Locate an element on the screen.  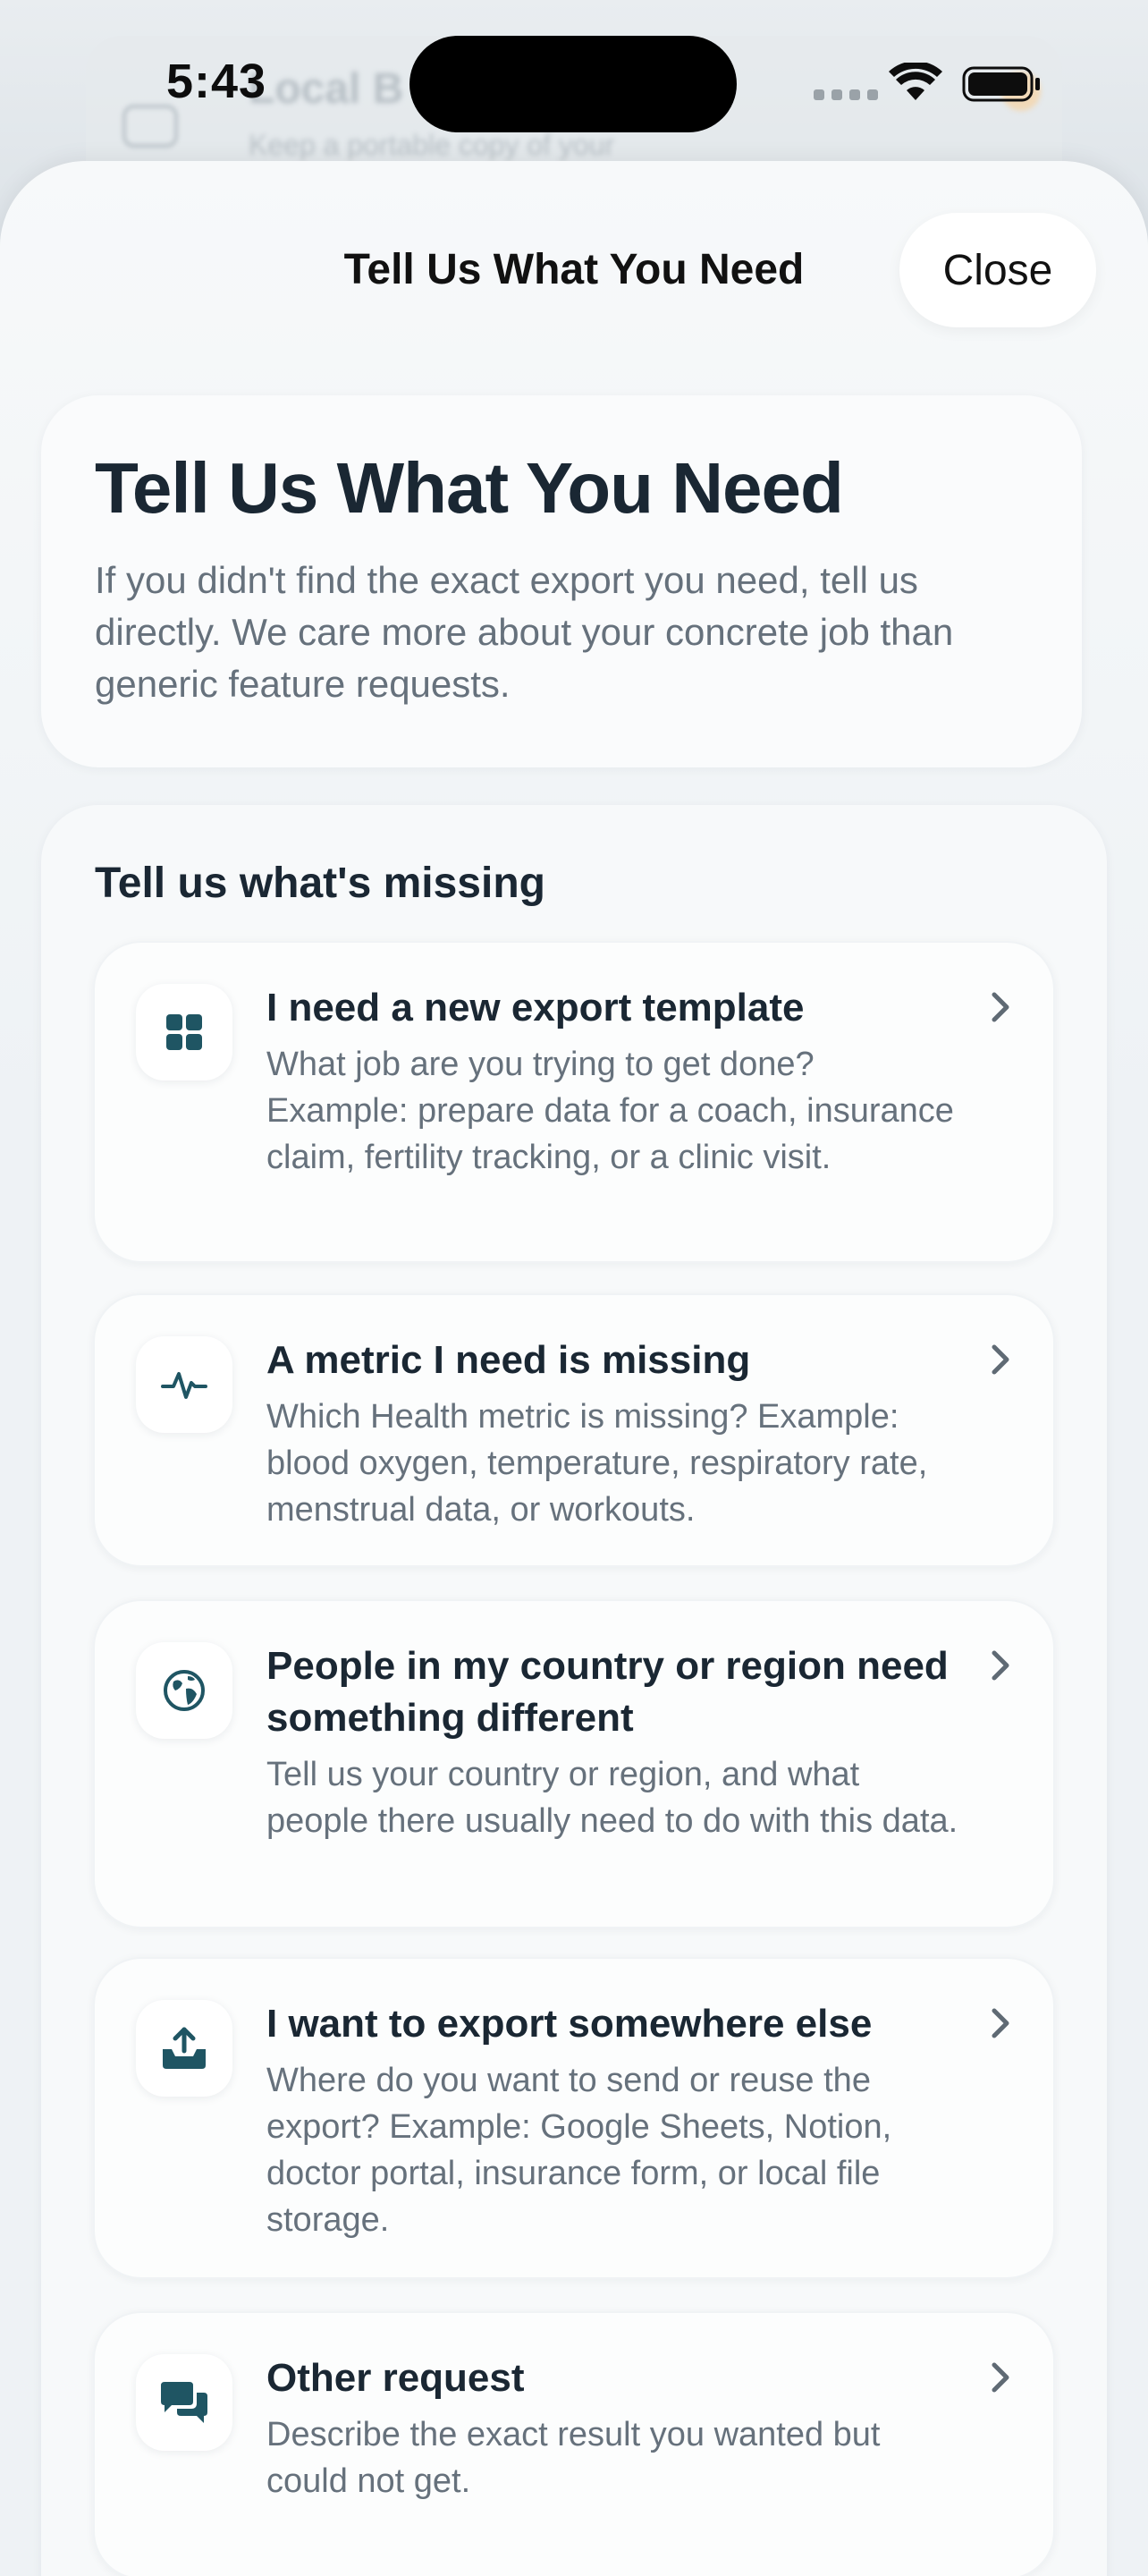
options-heading: Tell us what's missing is located at coordinates (320, 883).